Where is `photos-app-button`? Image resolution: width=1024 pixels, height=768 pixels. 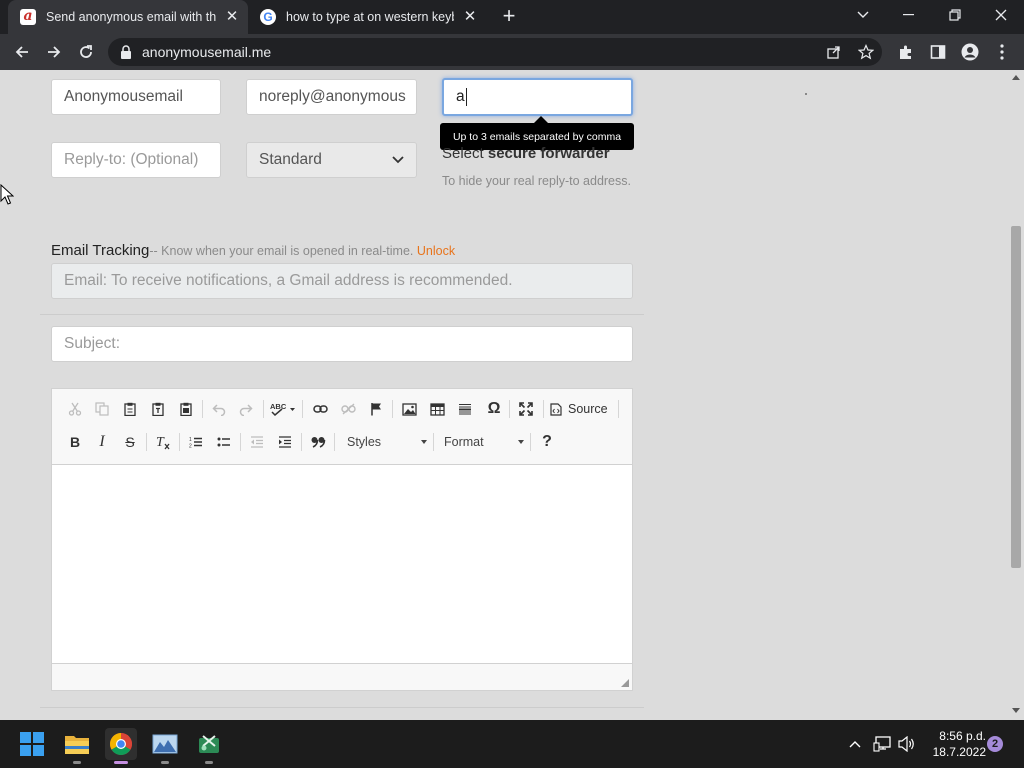
photos-app-button is located at coordinates (165, 744).